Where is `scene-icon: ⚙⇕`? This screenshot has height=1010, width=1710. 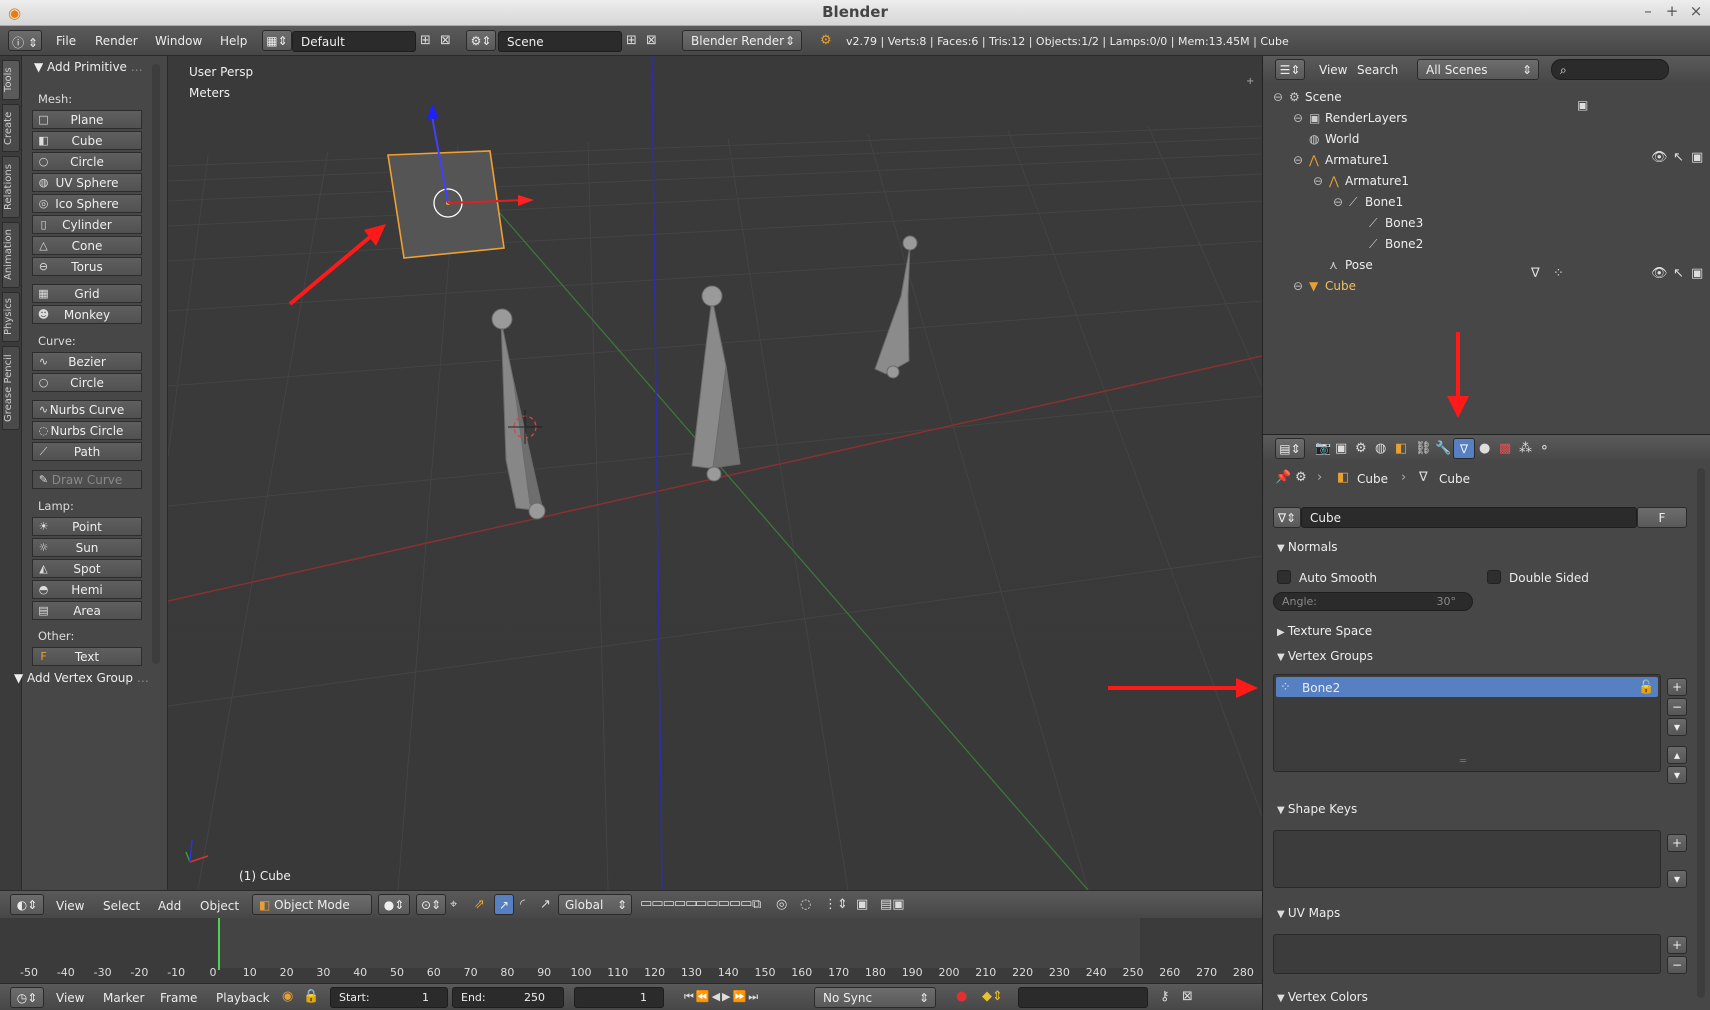
scene-icon: ⚙⇕ is located at coordinates (481, 40).